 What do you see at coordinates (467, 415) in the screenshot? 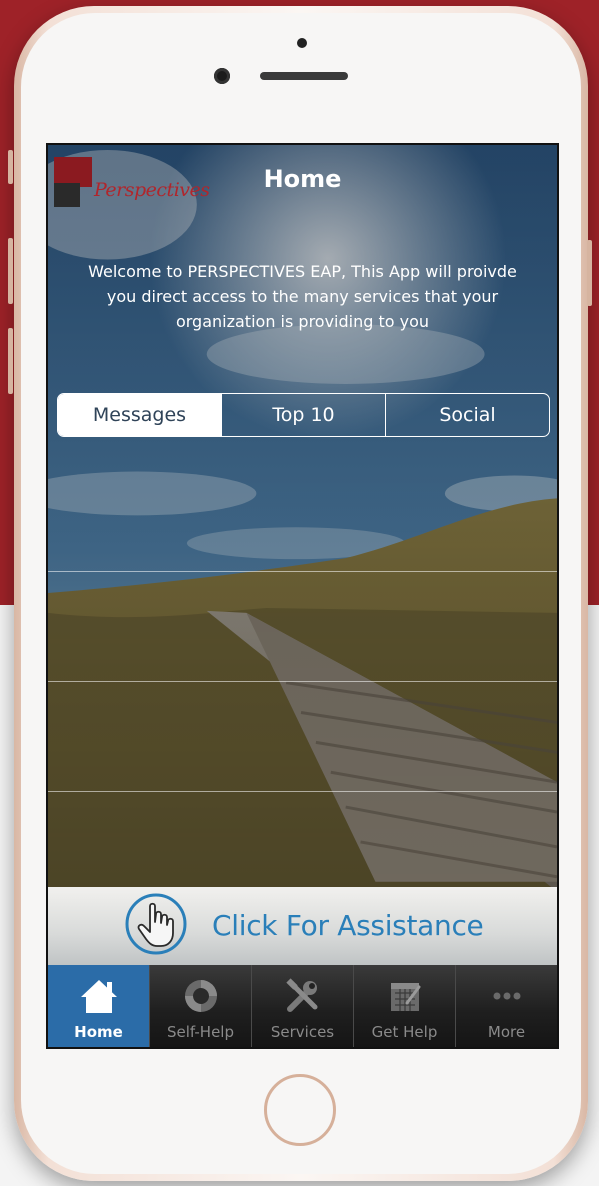
I see `tab-social: Social` at bounding box center [467, 415].